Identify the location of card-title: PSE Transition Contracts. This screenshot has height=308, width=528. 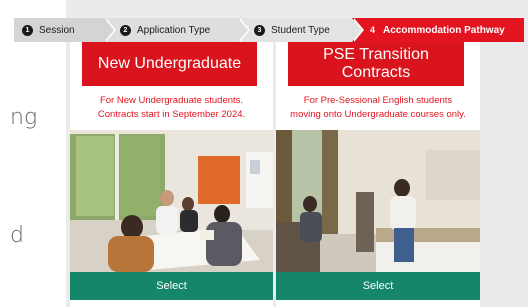
(376, 64).